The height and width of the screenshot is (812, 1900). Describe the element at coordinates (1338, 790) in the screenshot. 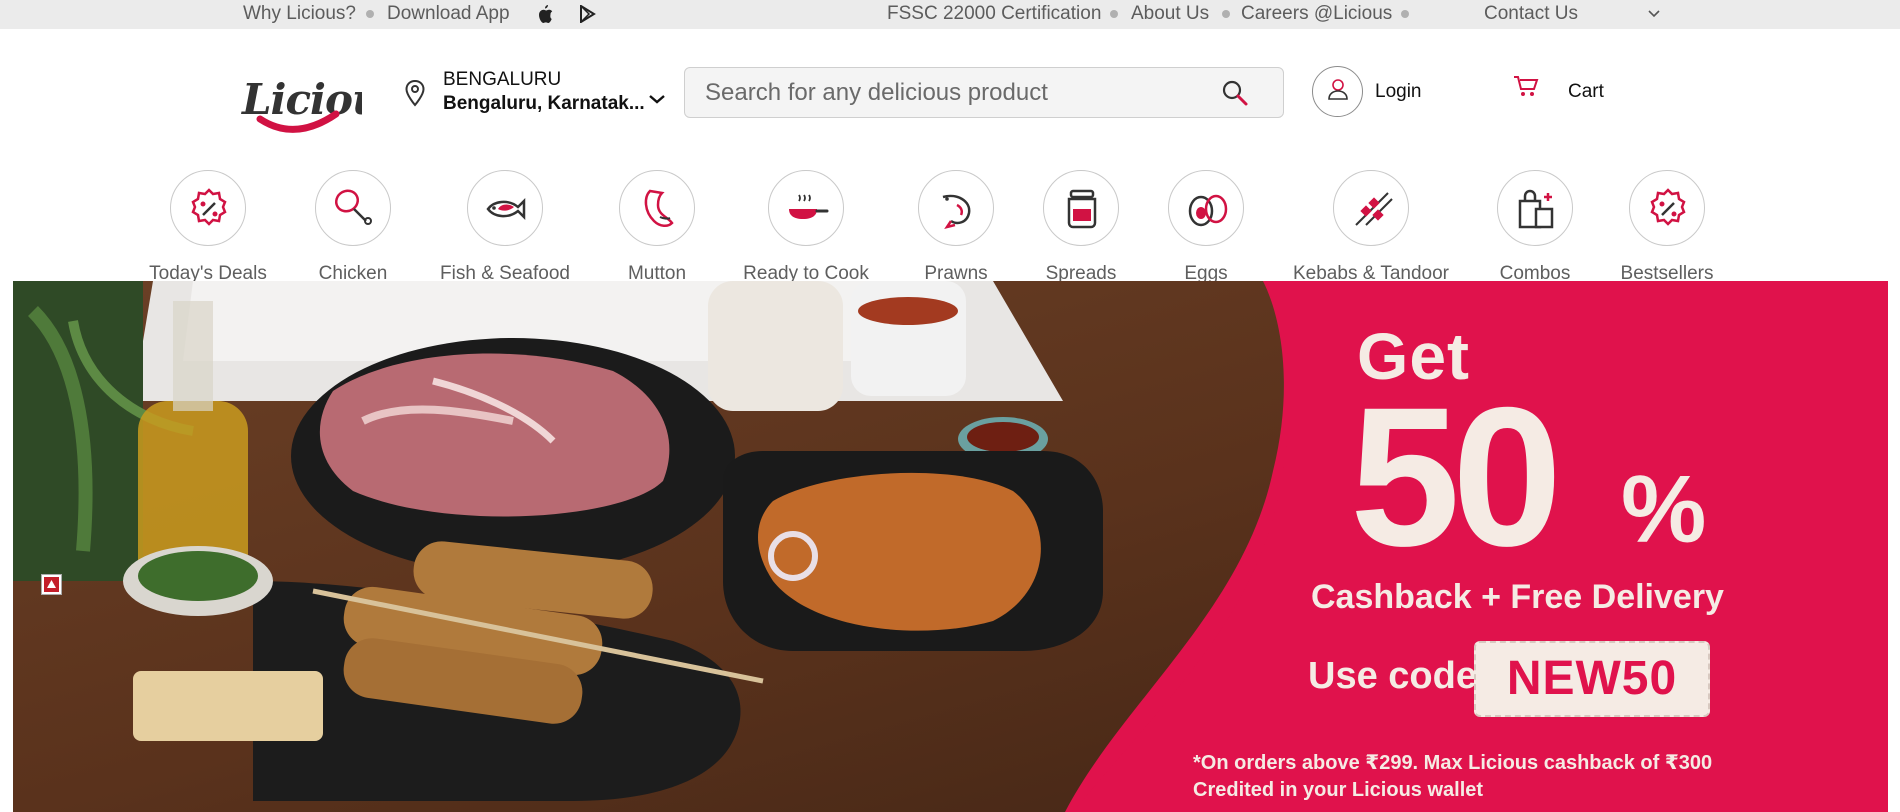

I see `promo-terms-line-2: Credited in your Licious wallet` at that location.